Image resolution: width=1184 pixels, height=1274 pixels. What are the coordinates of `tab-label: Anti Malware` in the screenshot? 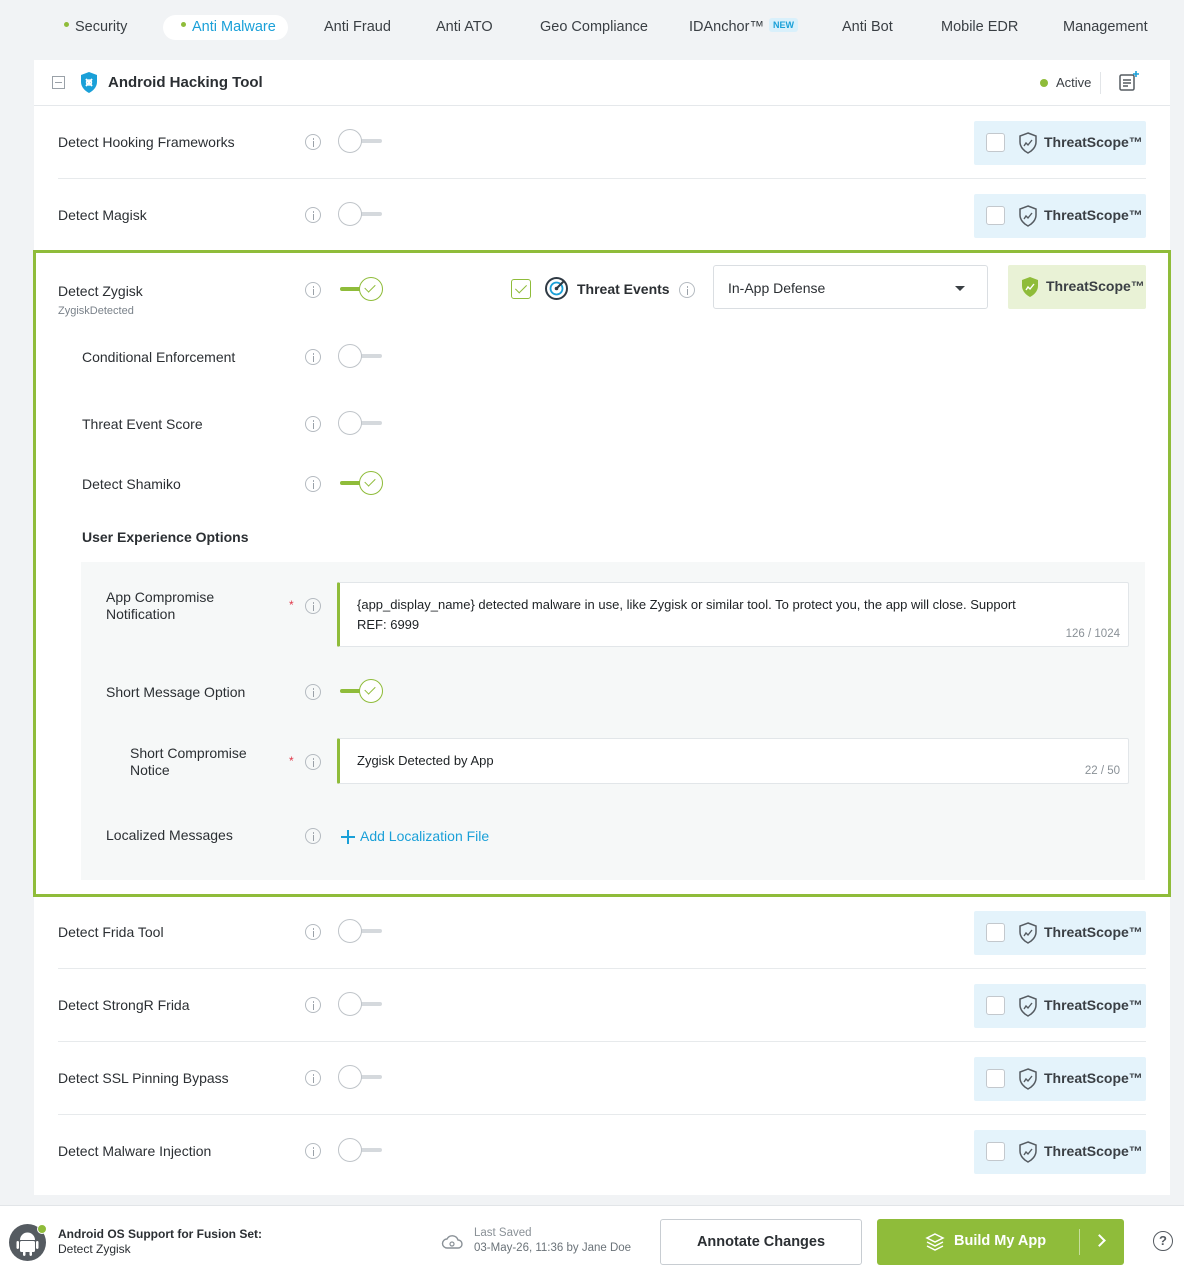 It's located at (234, 27).